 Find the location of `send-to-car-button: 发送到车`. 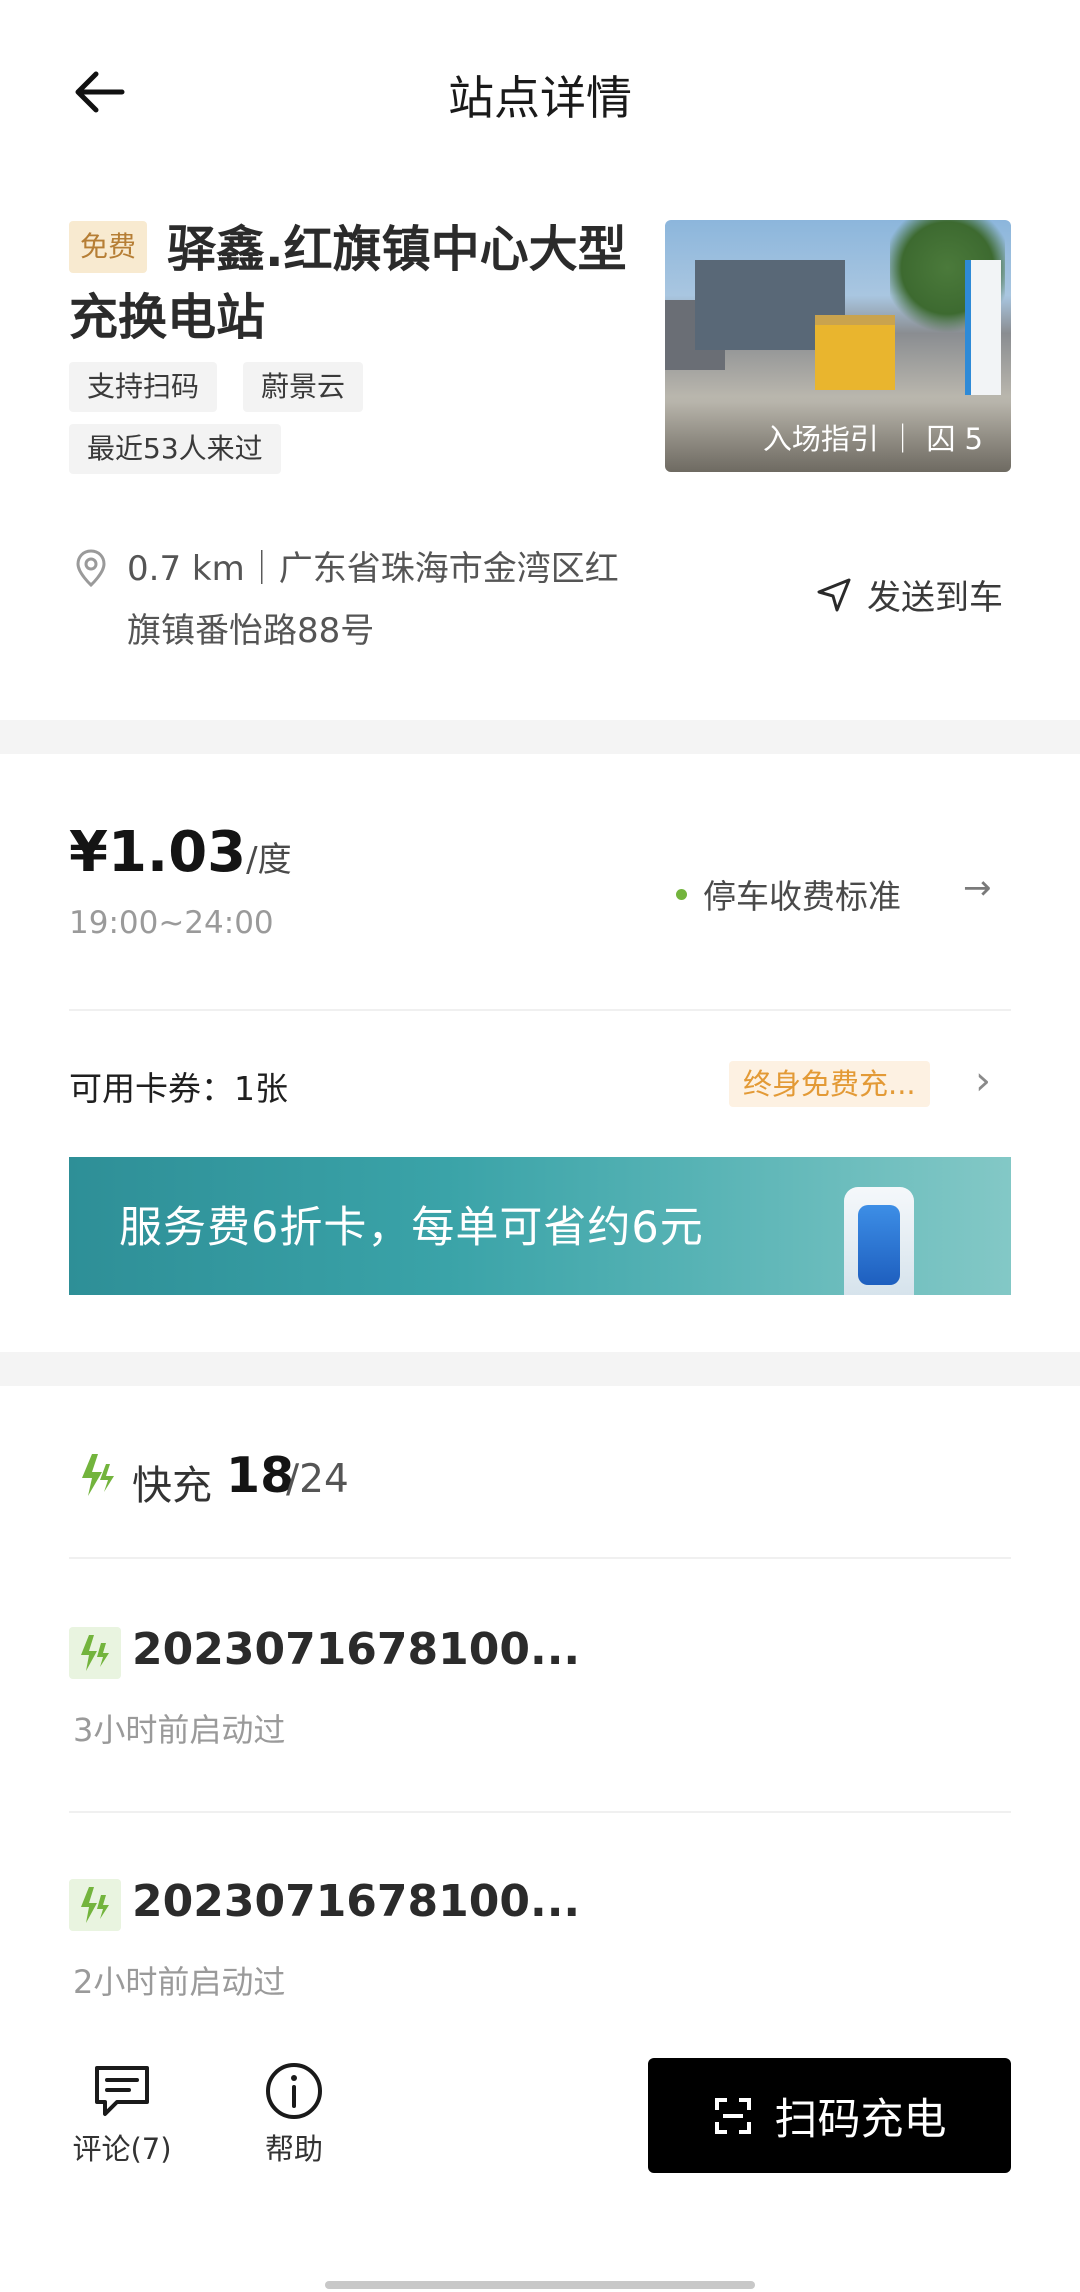

send-to-car-button: 发送到车 is located at coordinates (909, 594).